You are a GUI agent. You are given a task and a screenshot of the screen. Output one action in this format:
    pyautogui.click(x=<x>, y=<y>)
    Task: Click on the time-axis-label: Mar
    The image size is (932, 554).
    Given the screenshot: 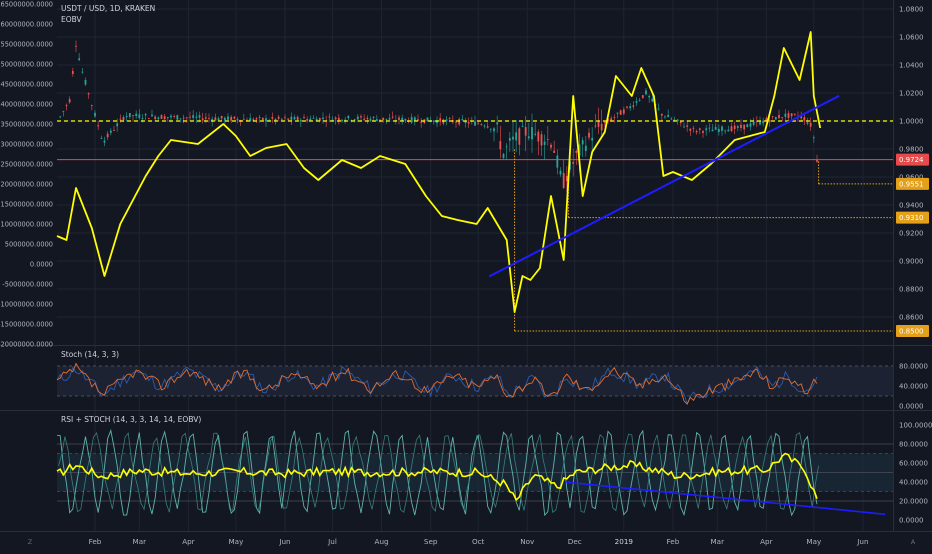 What is the action you would take?
    pyautogui.click(x=140, y=541)
    